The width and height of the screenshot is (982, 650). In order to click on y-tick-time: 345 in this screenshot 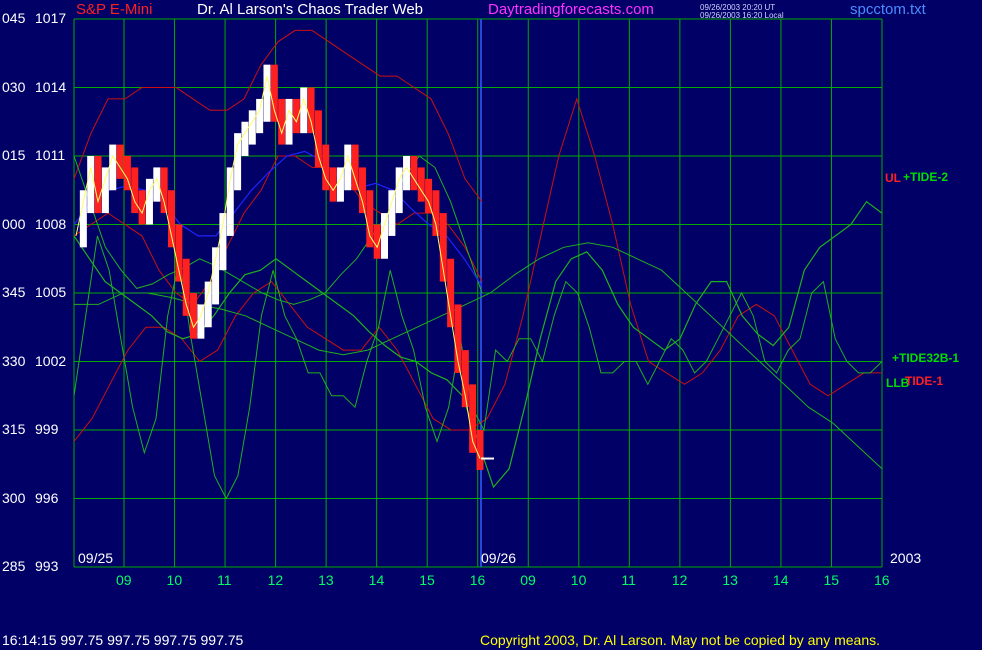, I will do `click(14, 292)`.